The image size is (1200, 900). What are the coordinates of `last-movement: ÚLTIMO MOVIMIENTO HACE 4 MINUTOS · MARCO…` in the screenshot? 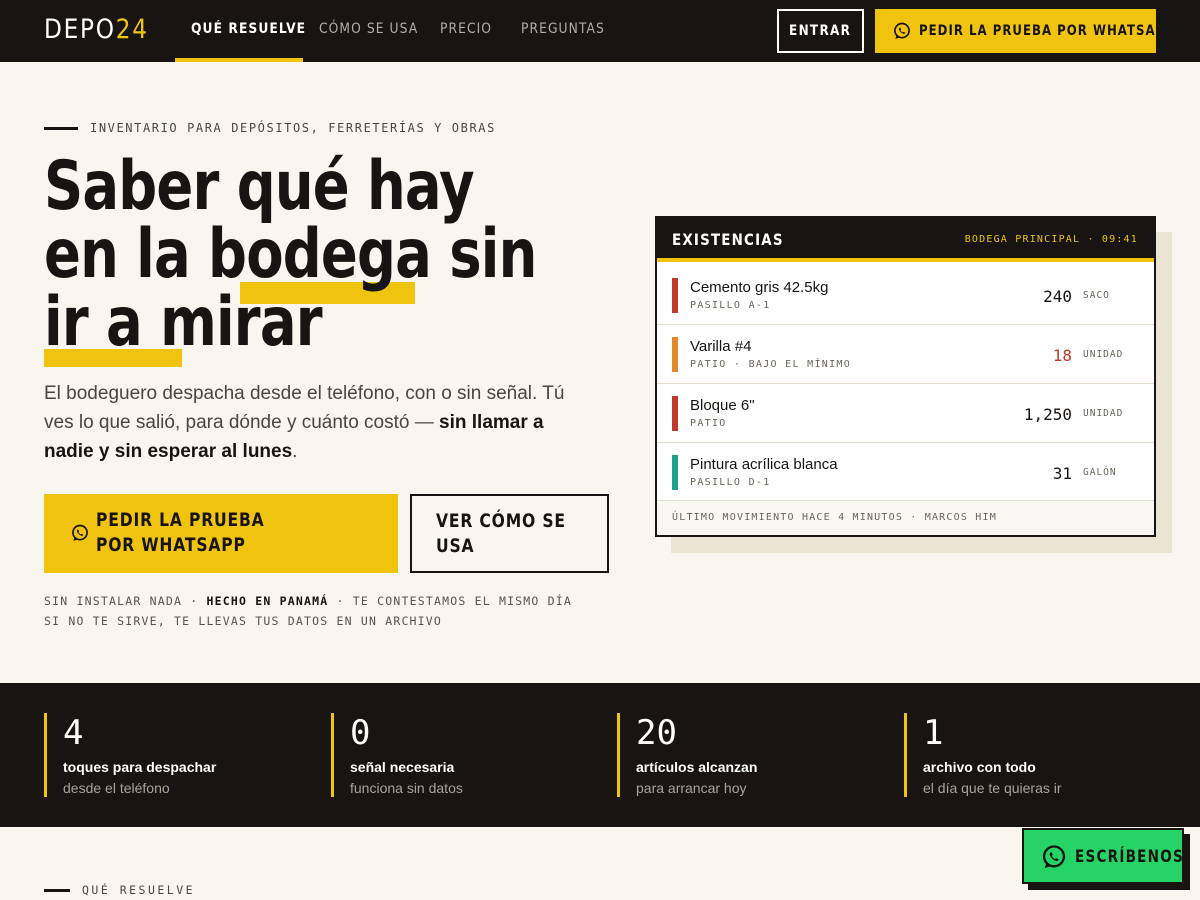 It's located at (834, 517).